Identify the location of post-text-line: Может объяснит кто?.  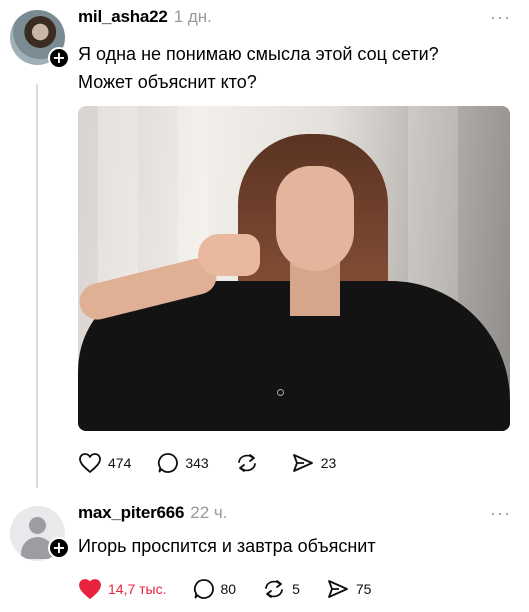
(167, 82).